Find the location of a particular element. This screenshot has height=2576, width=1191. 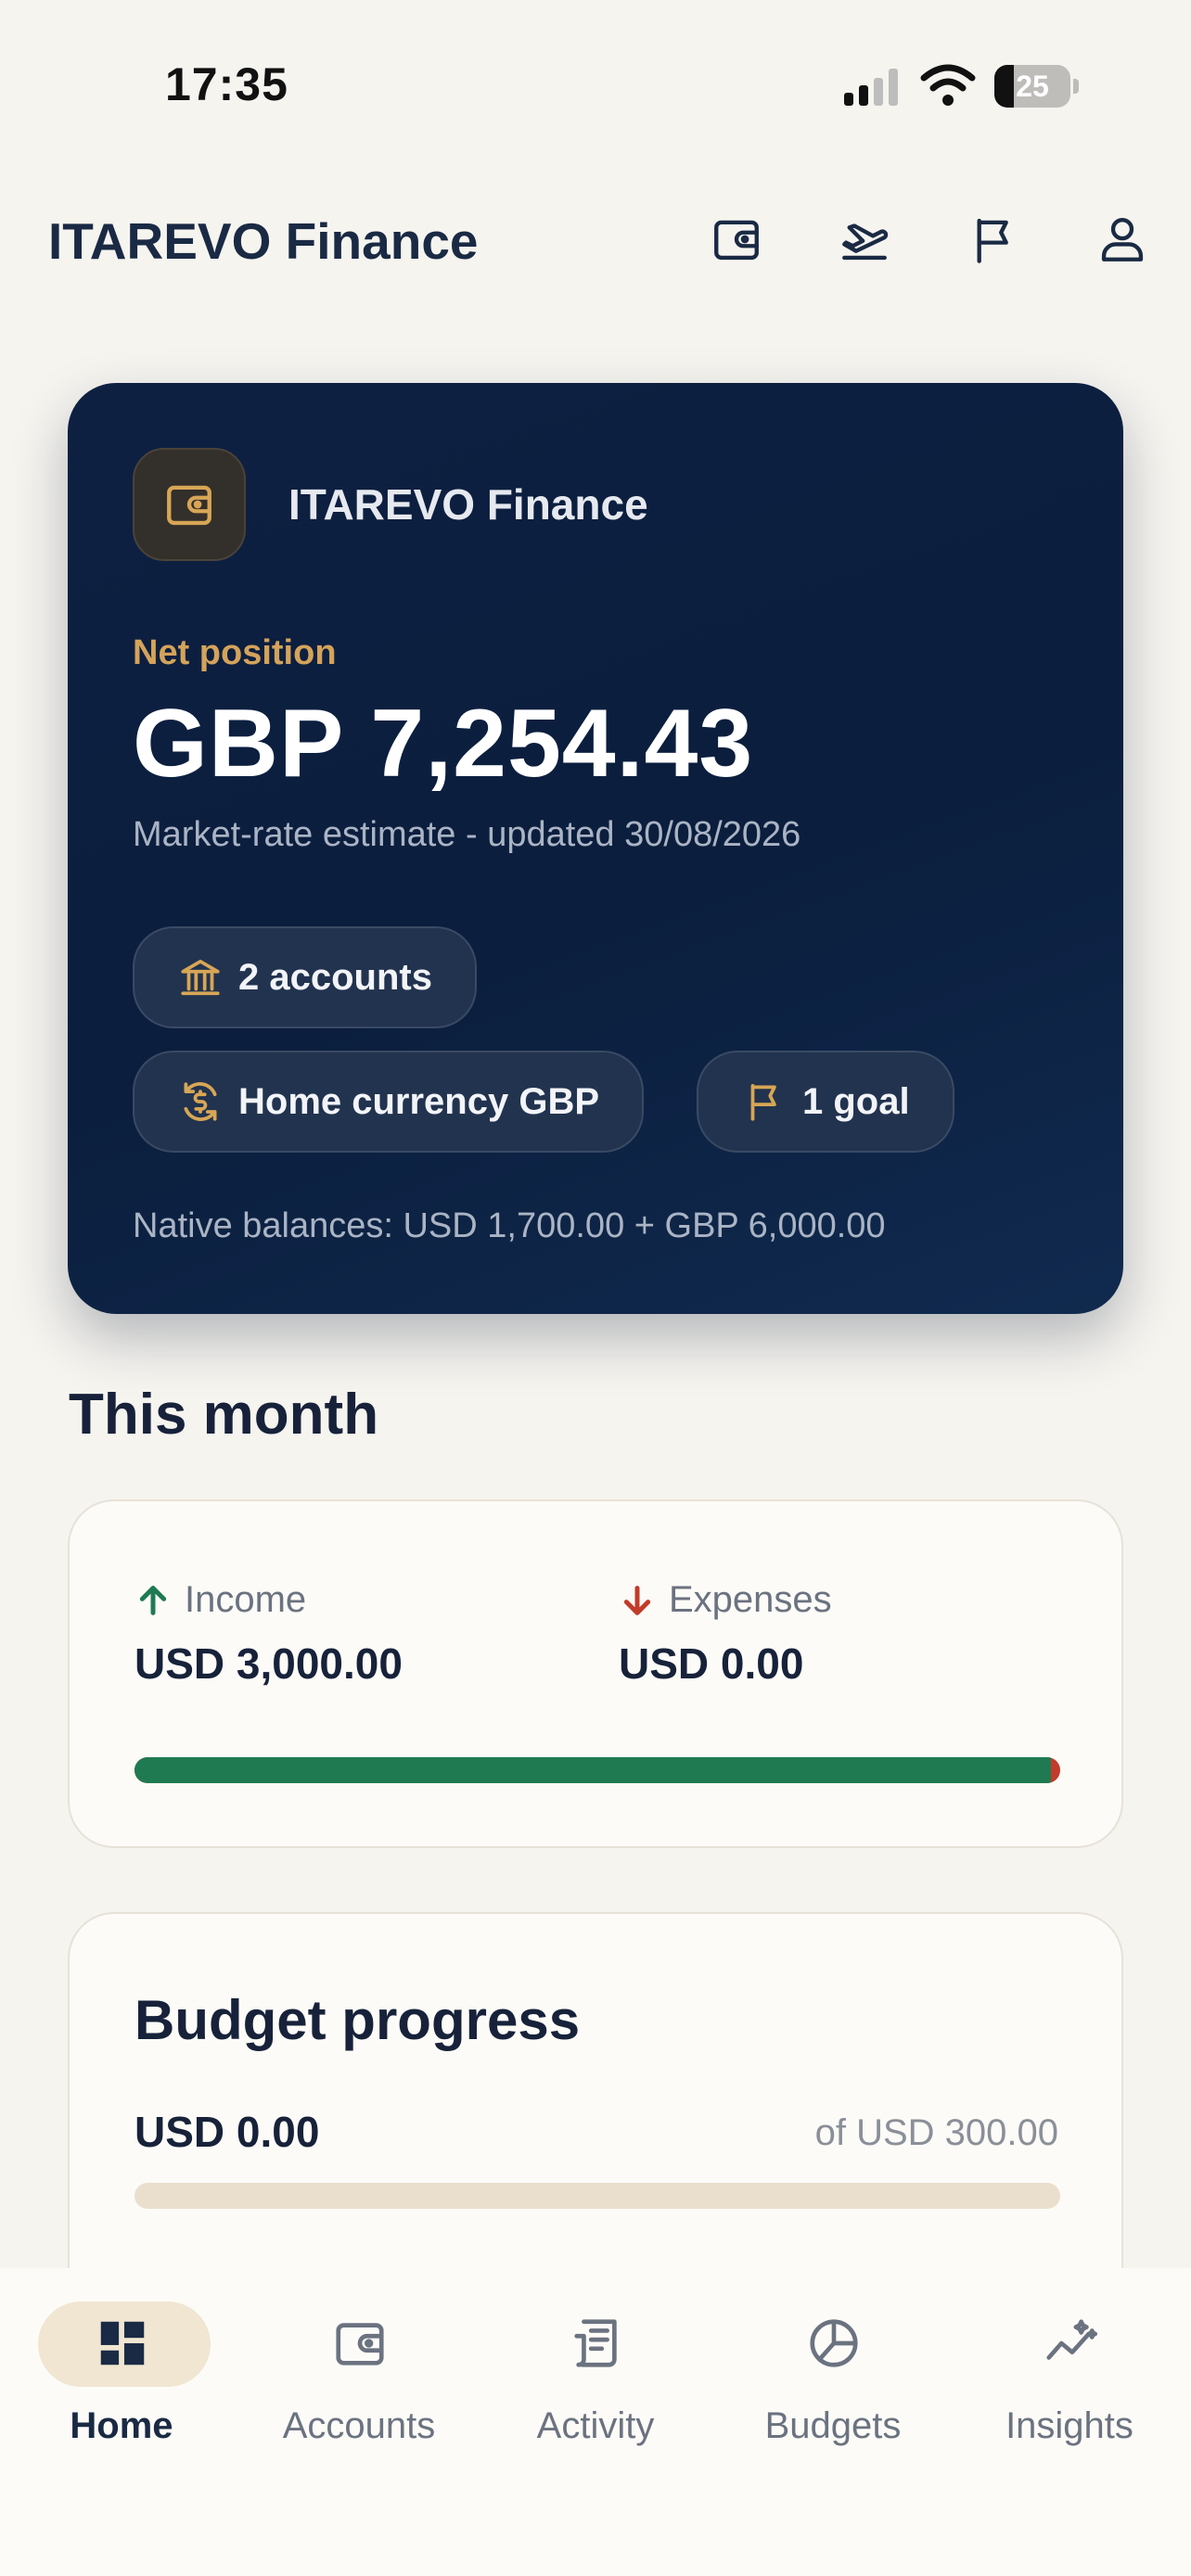

nav-insights-label: Insights is located at coordinates (1069, 2425).